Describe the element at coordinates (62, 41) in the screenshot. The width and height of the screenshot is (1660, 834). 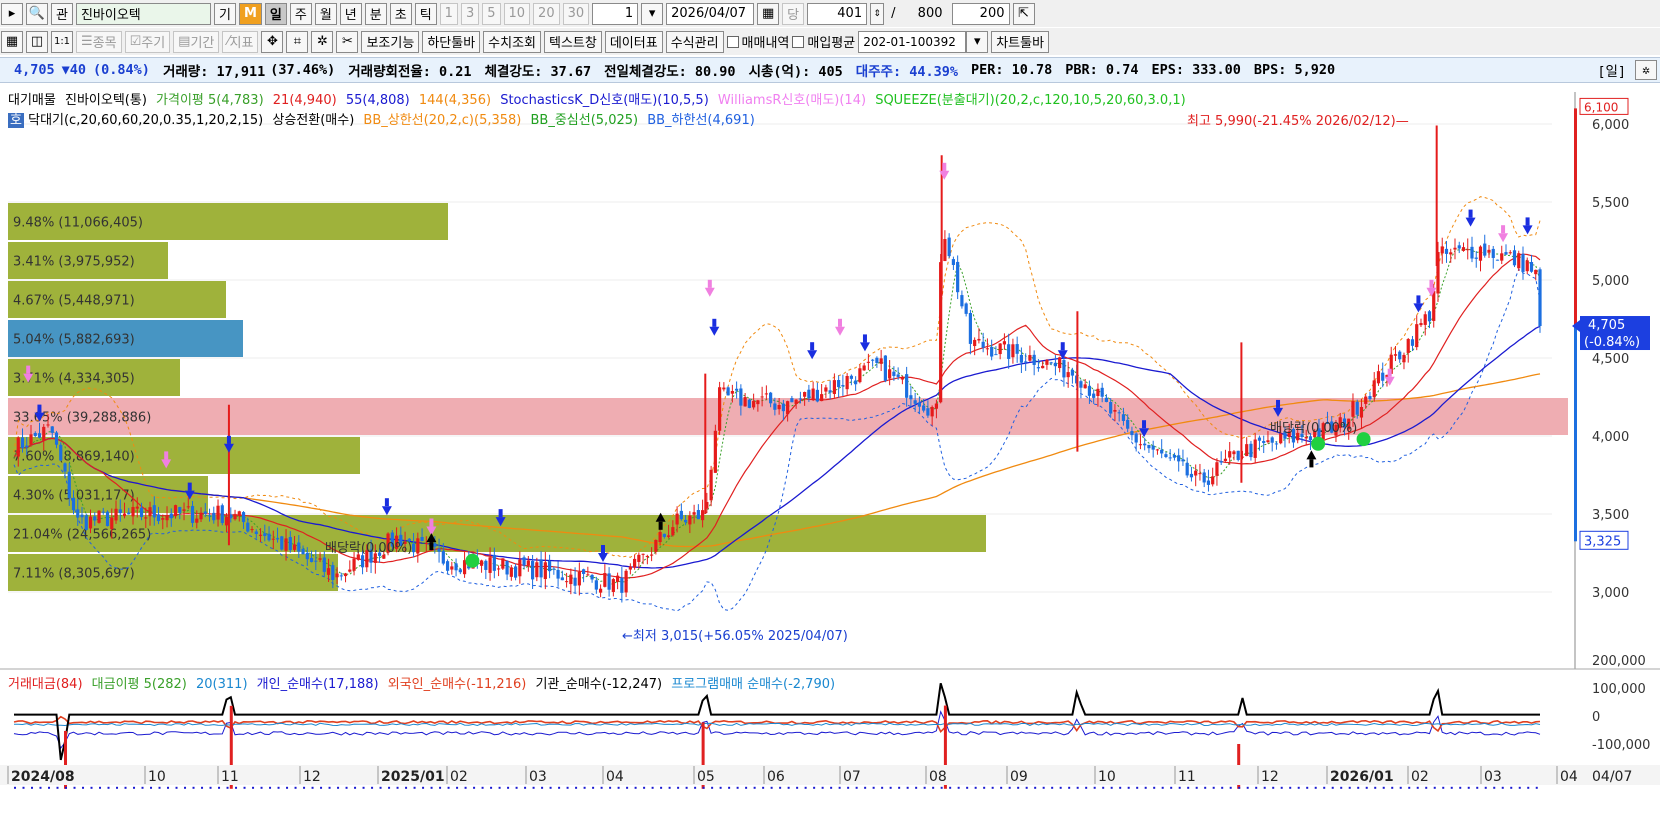
I see `one-to-one-icon: 1:1` at that location.